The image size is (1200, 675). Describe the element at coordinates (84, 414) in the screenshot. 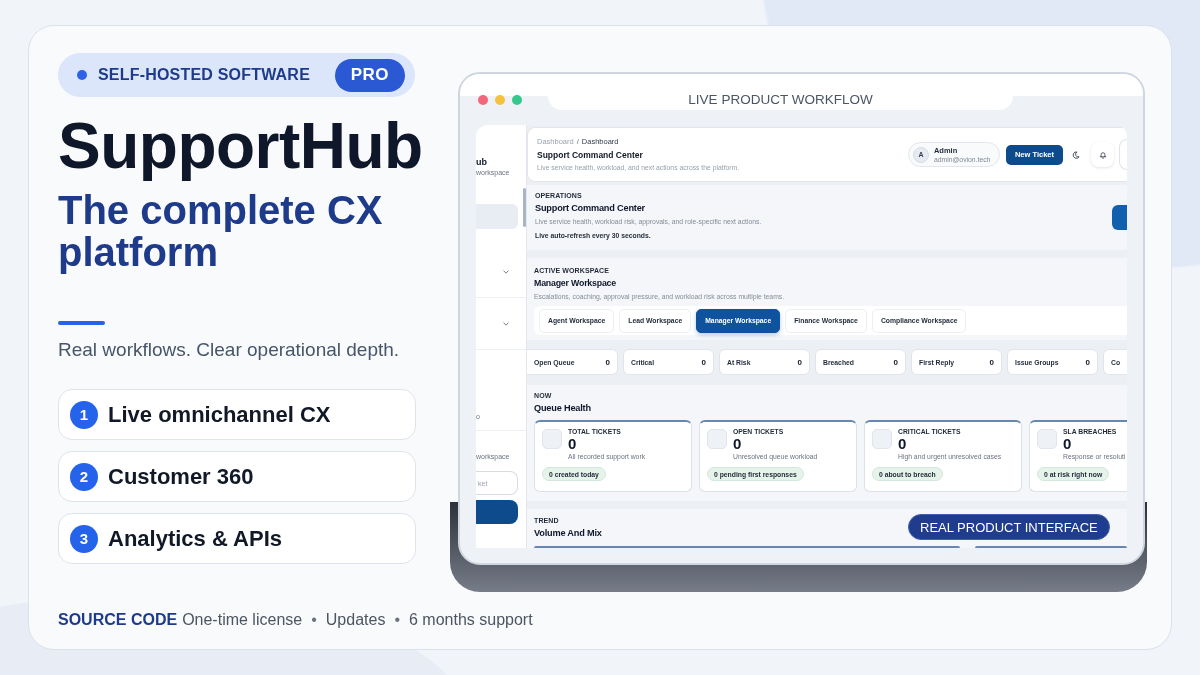

I see `step-number: 1` at that location.